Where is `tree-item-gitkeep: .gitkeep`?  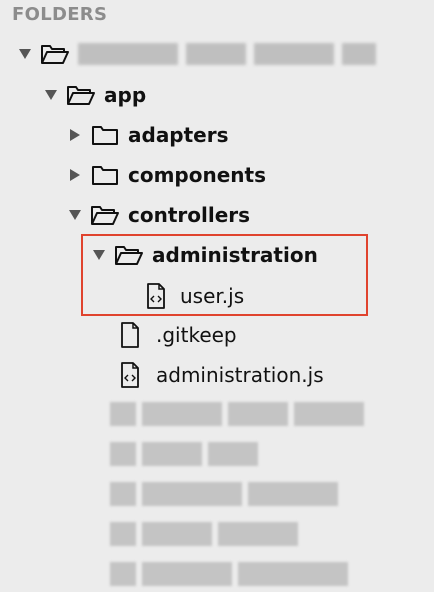 tree-item-gitkeep: .gitkeep is located at coordinates (177, 335).